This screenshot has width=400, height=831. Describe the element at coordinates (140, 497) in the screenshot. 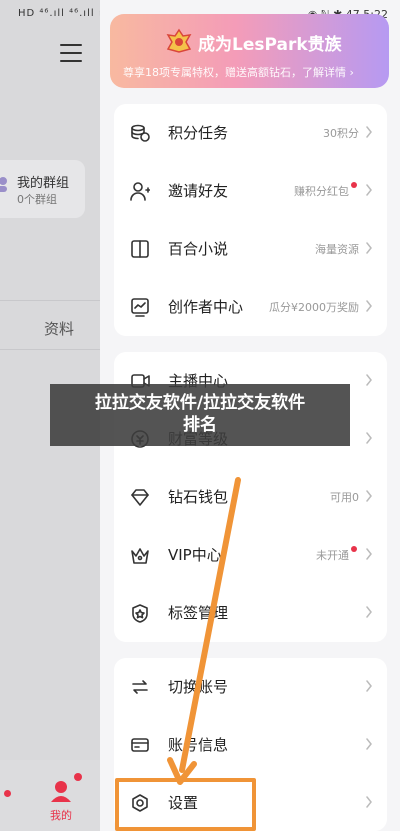

I see `diamond-icon` at that location.